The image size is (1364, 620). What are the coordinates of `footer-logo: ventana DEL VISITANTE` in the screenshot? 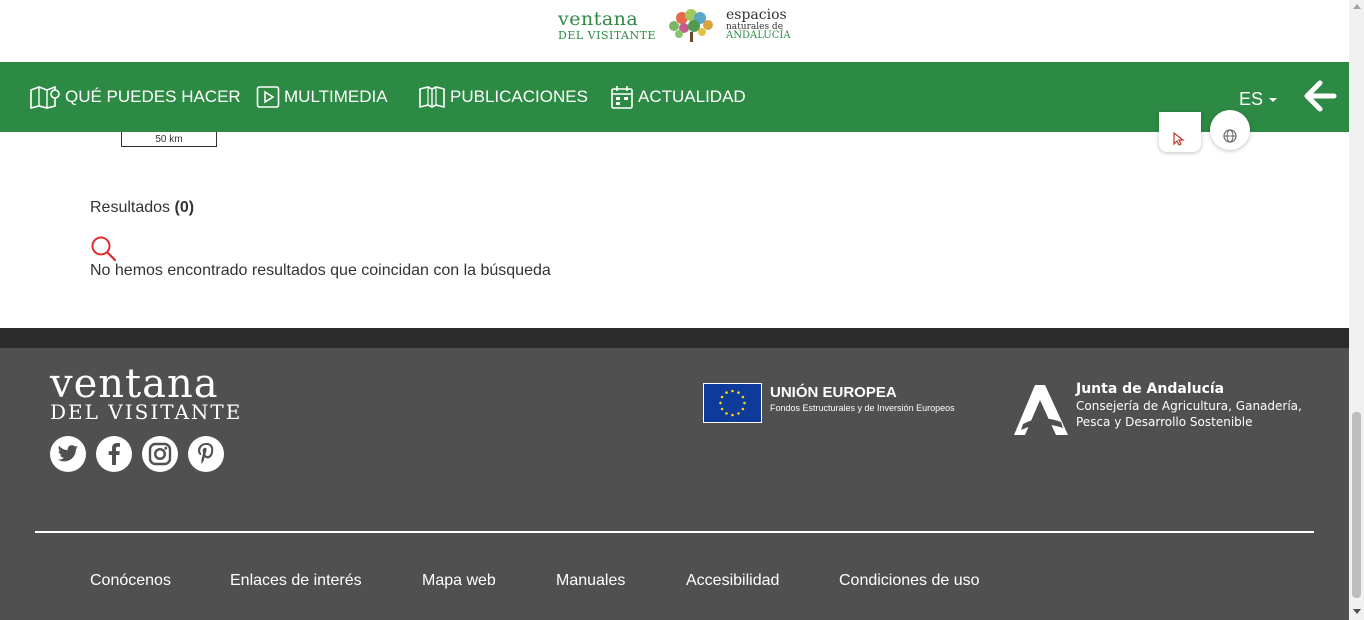 It's located at (146, 393).